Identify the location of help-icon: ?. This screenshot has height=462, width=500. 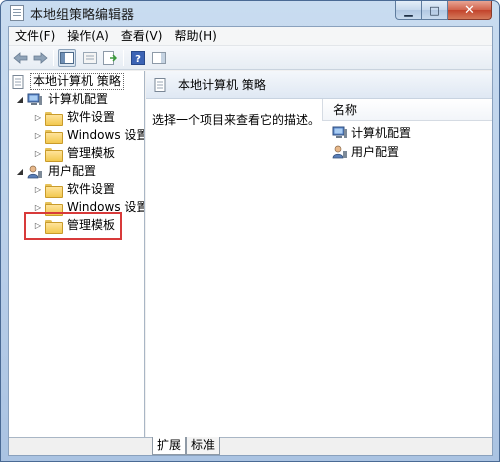
(138, 58).